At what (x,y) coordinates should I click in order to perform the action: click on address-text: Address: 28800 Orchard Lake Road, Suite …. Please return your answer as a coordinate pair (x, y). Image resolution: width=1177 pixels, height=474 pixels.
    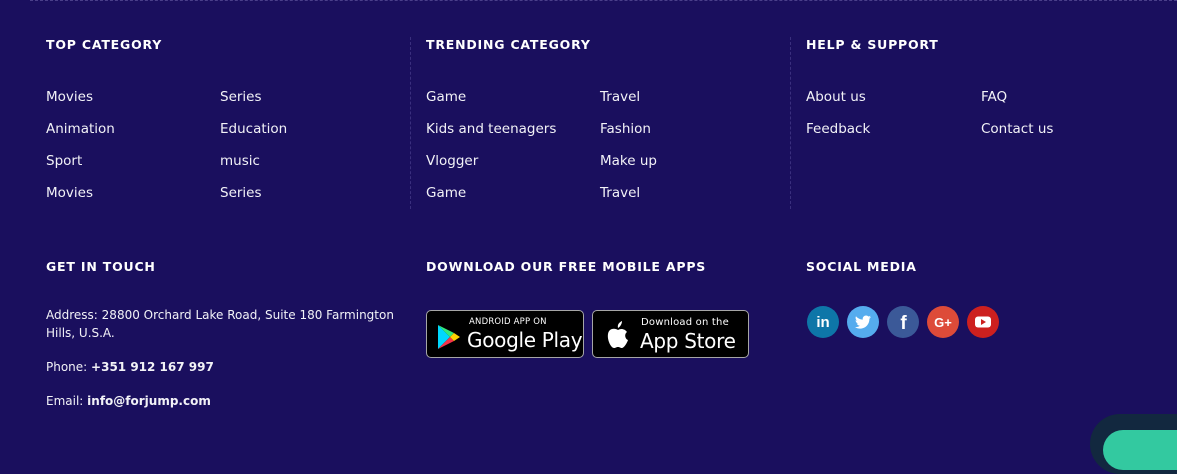
    Looking at the image, I should click on (220, 324).